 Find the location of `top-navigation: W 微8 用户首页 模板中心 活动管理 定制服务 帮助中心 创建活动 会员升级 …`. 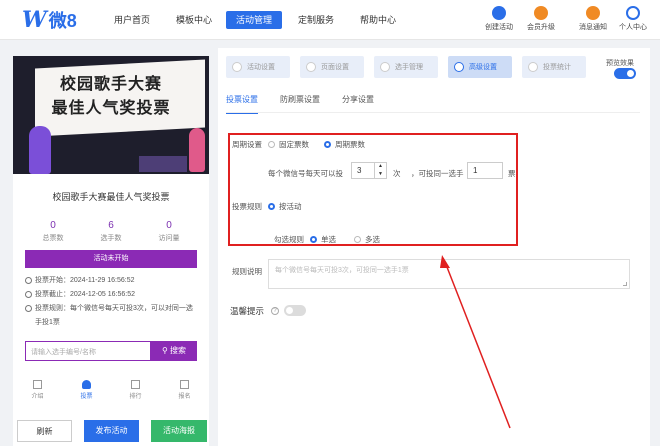

top-navigation: W 微8 用户首页 模板中心 活动管理 定制服务 帮助中心 创建活动 会员升级 … is located at coordinates (330, 20).